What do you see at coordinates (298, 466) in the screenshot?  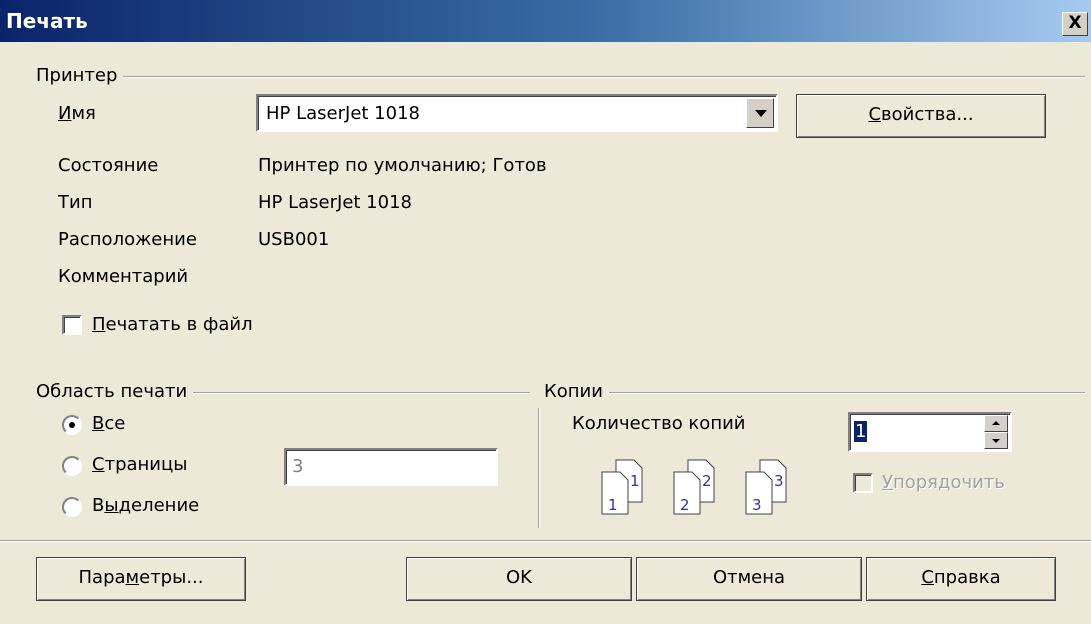 I see `pages-input-value: 3` at bounding box center [298, 466].